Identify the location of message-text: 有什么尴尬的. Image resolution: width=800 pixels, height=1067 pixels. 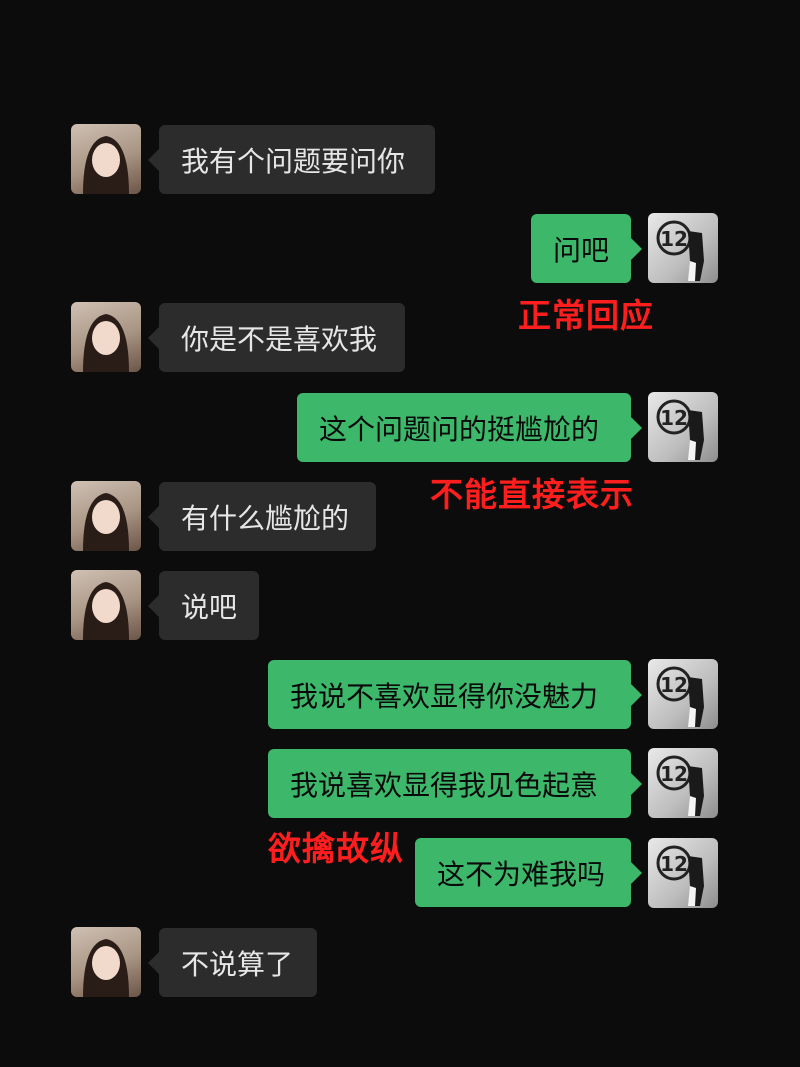
(265, 518).